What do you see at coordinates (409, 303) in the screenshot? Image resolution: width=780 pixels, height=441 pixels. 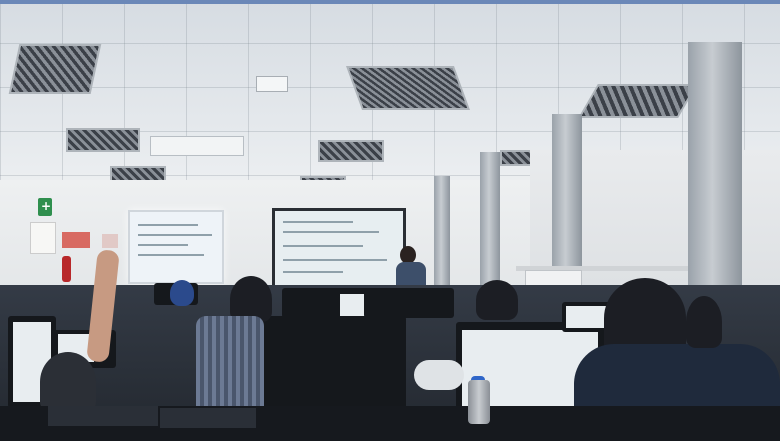 I see `monitor` at bounding box center [409, 303].